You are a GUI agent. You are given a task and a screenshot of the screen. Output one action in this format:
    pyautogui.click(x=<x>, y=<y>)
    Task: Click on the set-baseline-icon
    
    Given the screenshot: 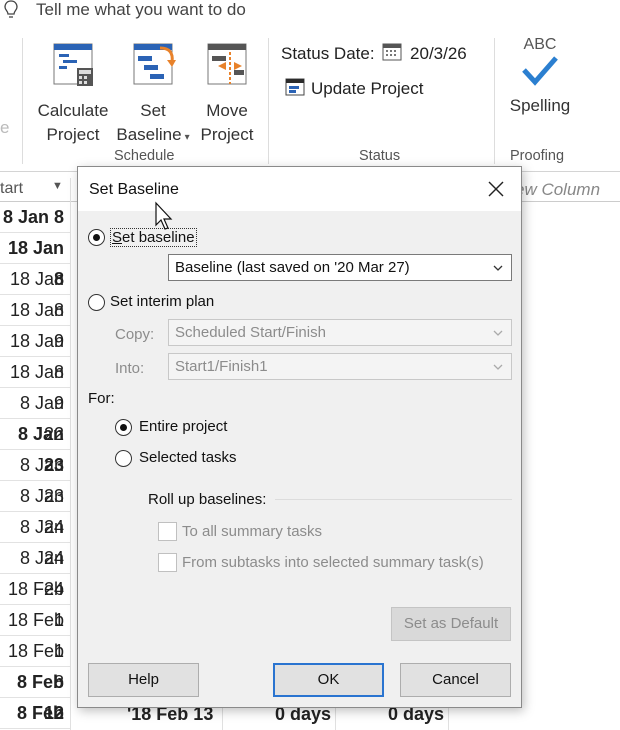 What is the action you would take?
    pyautogui.click(x=154, y=64)
    